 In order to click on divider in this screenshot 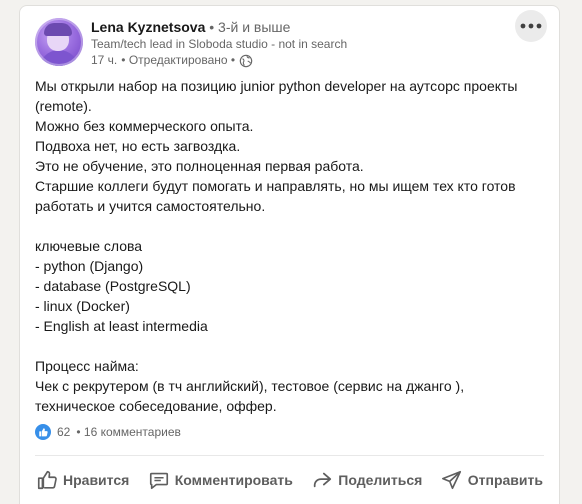, I will do `click(289, 455)`.